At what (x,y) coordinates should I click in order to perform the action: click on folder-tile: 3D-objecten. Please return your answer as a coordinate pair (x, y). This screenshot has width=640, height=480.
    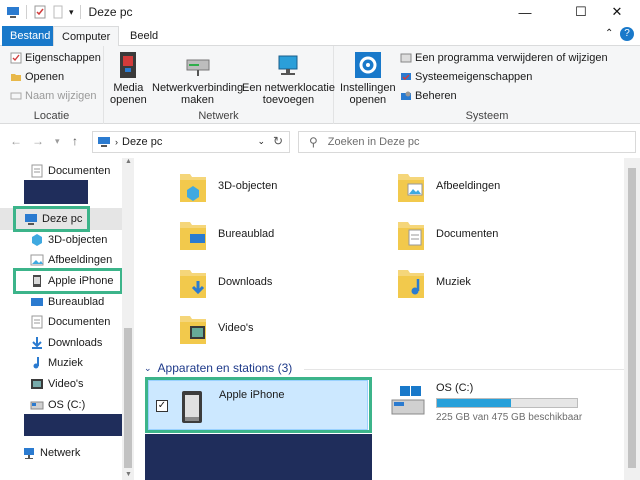
    Looking at the image, I should click on (227, 186).